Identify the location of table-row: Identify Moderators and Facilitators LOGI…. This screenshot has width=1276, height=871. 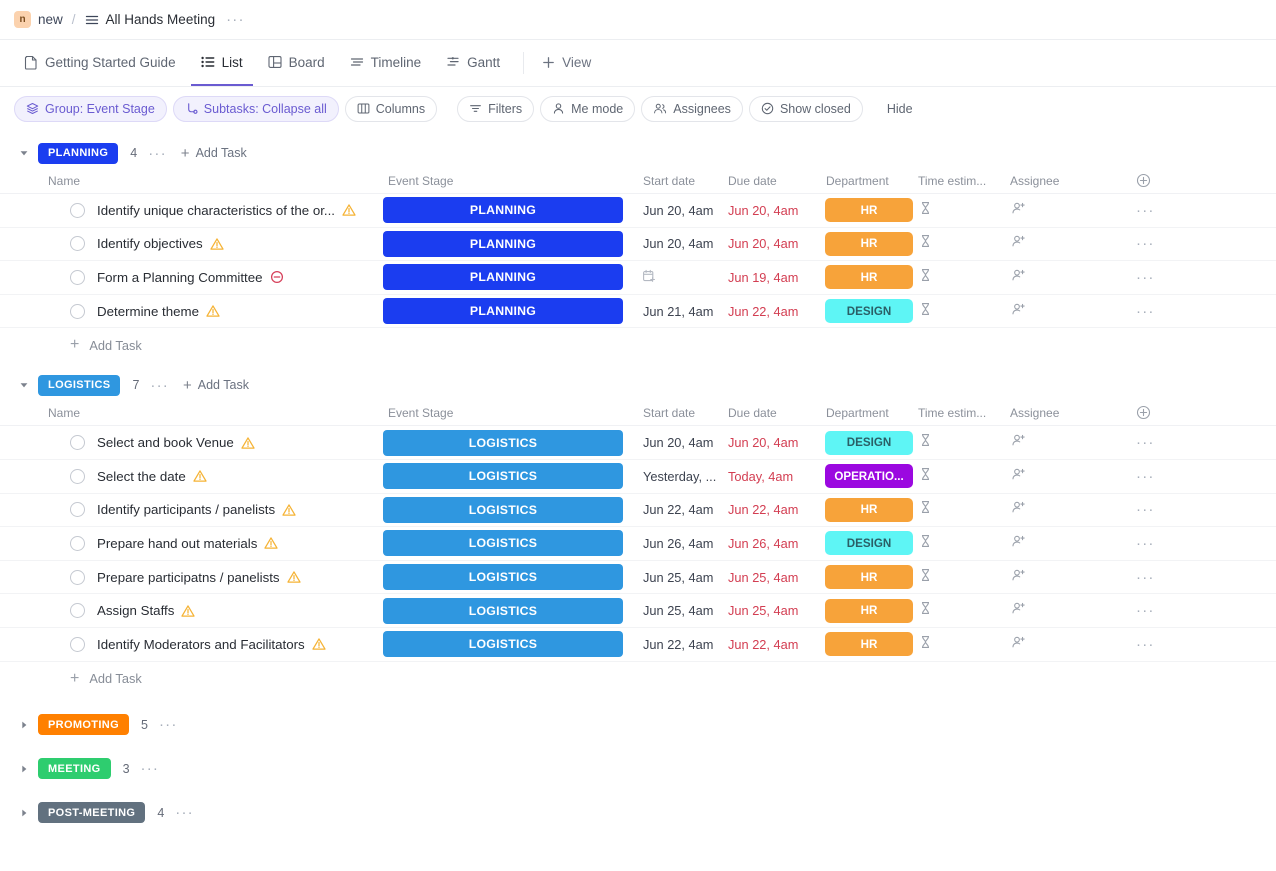
(638, 644).